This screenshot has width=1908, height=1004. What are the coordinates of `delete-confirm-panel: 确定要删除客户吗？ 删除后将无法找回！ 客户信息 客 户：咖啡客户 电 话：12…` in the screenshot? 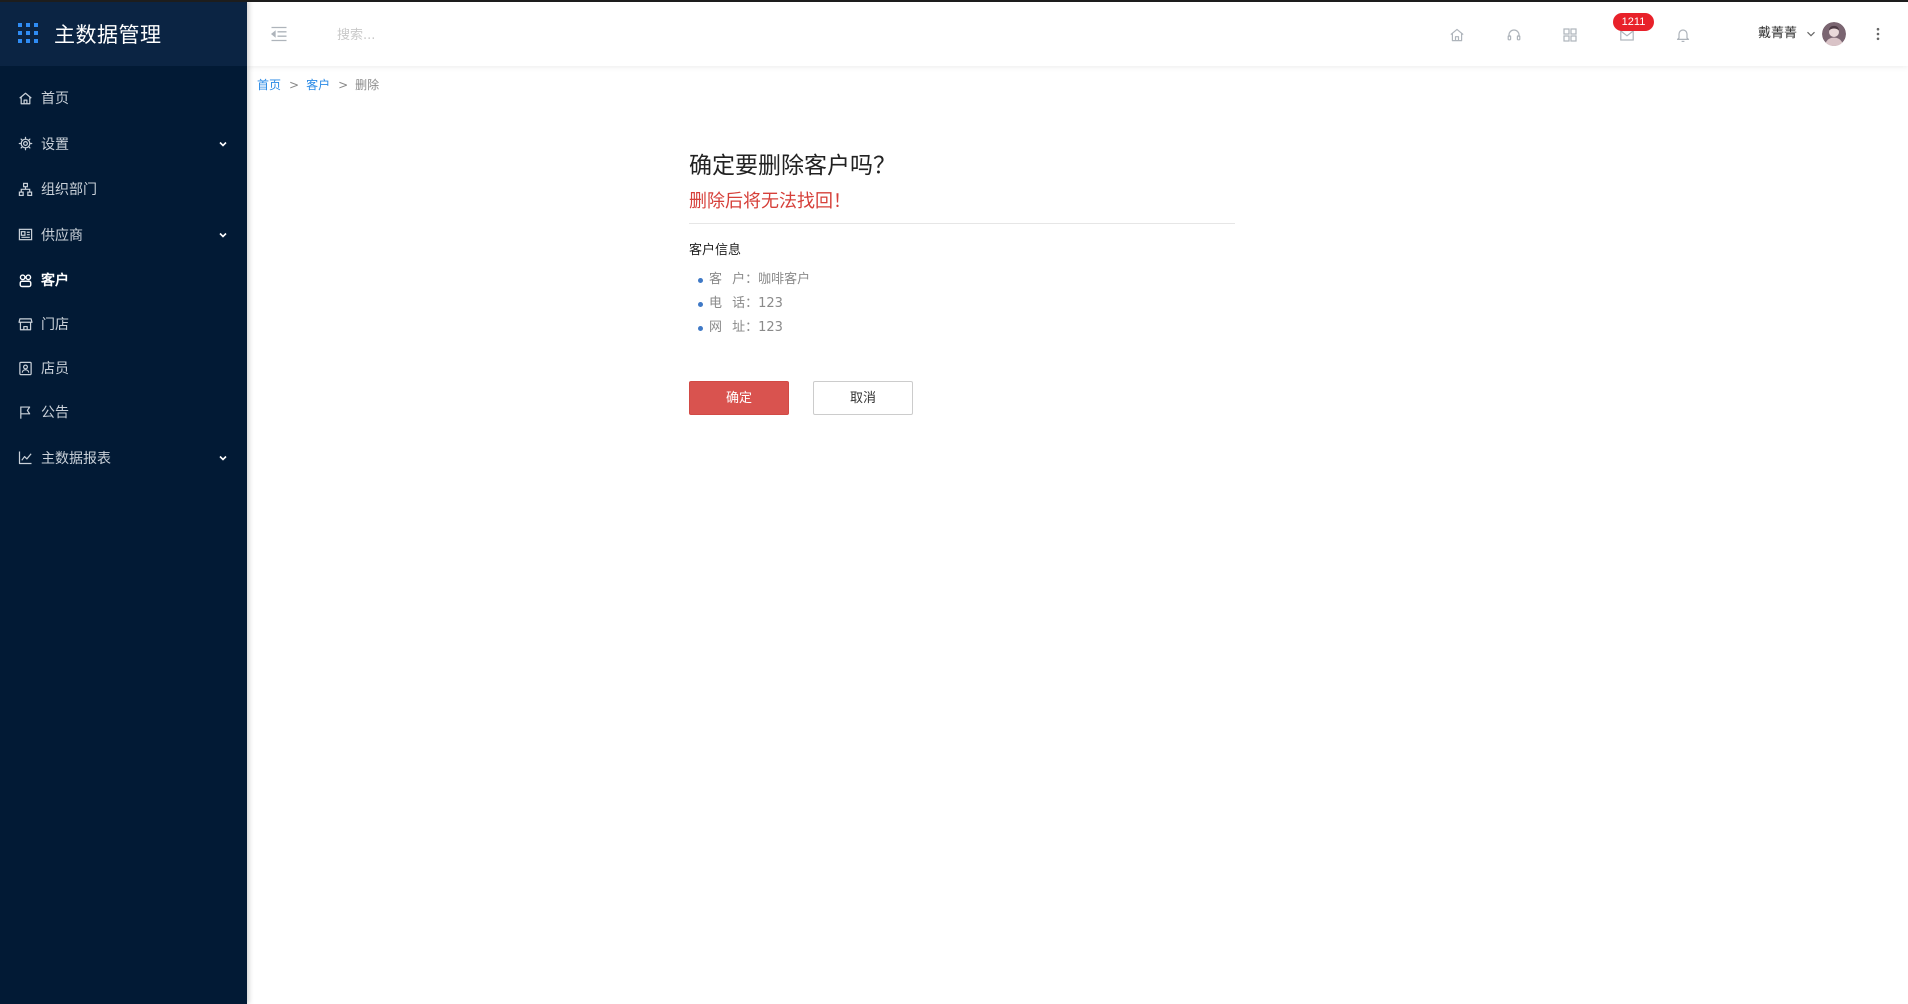 It's located at (962, 282).